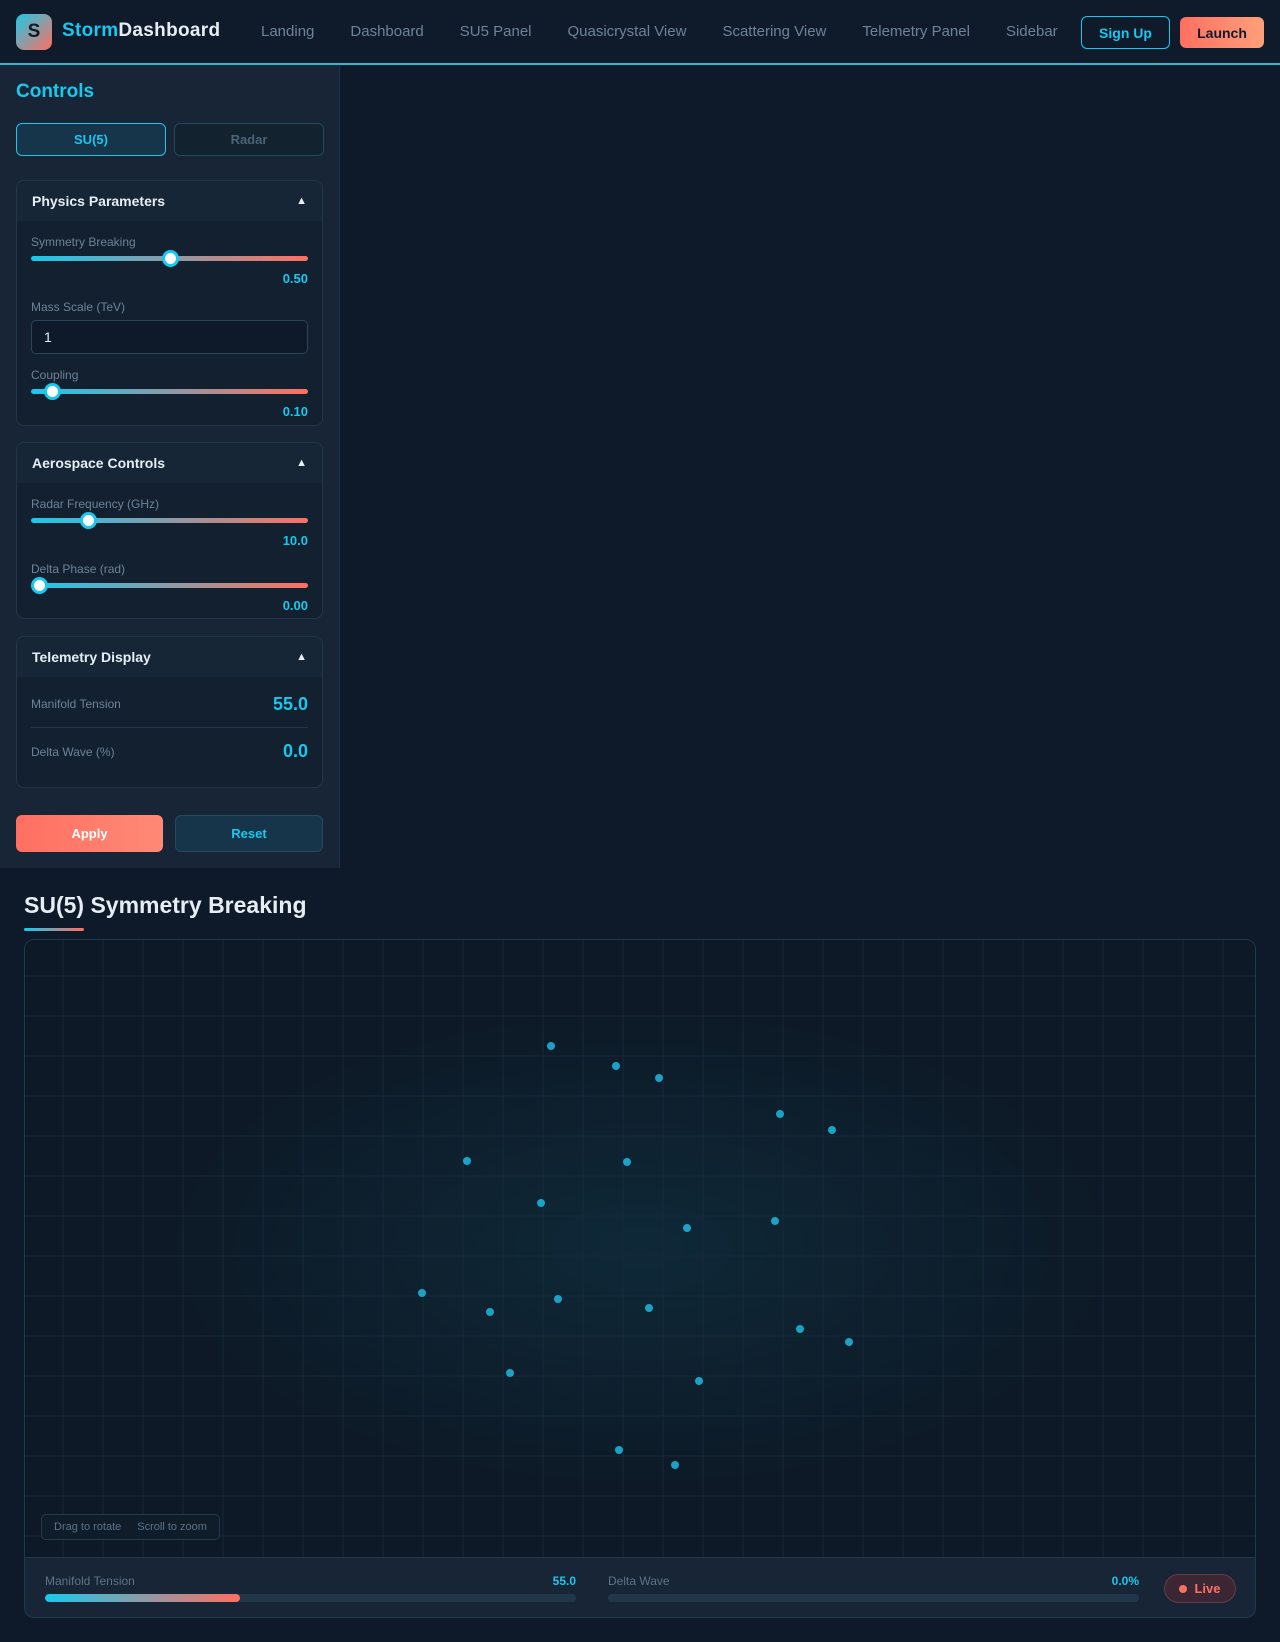 This screenshot has width=1280, height=1642. Describe the element at coordinates (91, 657) in the screenshot. I see `panel-title: Telemetry Display` at that location.